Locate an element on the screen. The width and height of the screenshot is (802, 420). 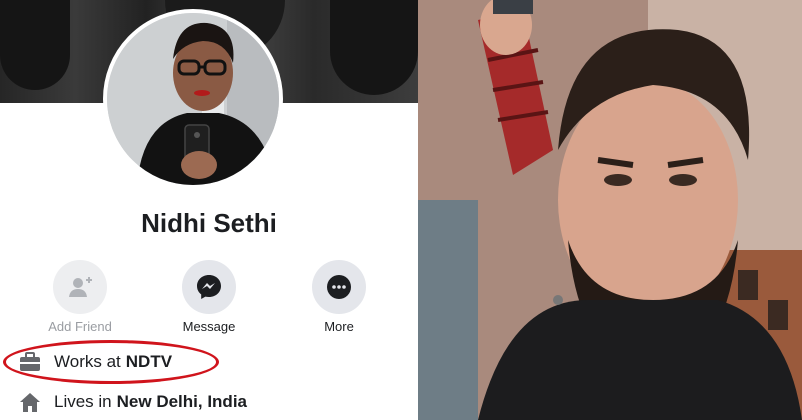
profile-photo is located at coordinates (193, 99).